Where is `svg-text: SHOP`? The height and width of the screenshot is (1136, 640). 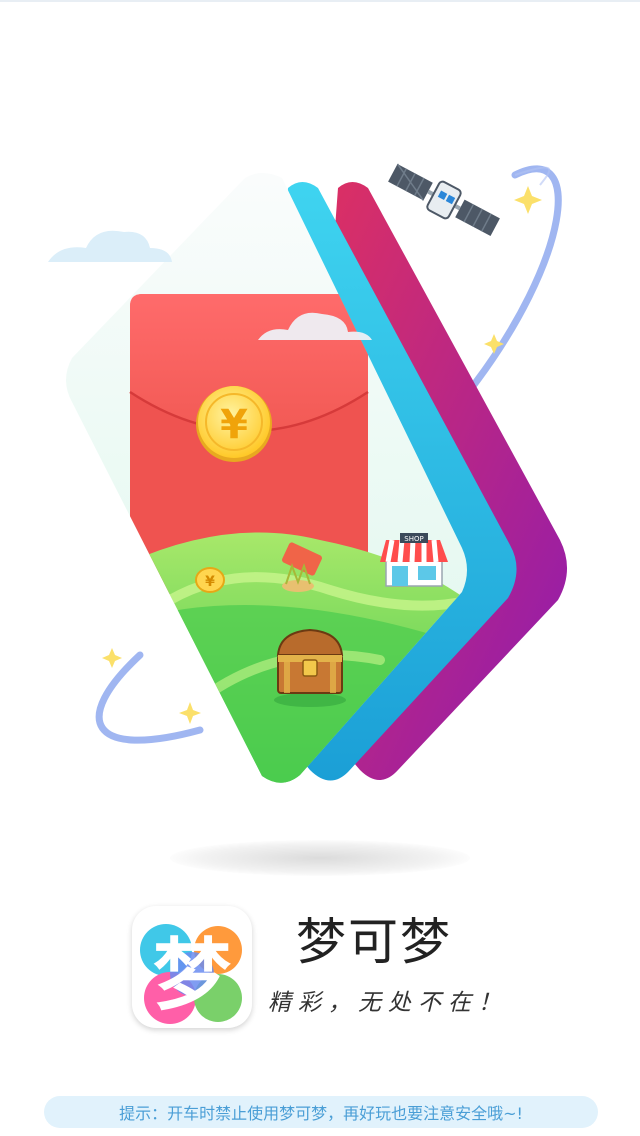 svg-text: SHOP is located at coordinates (413, 539).